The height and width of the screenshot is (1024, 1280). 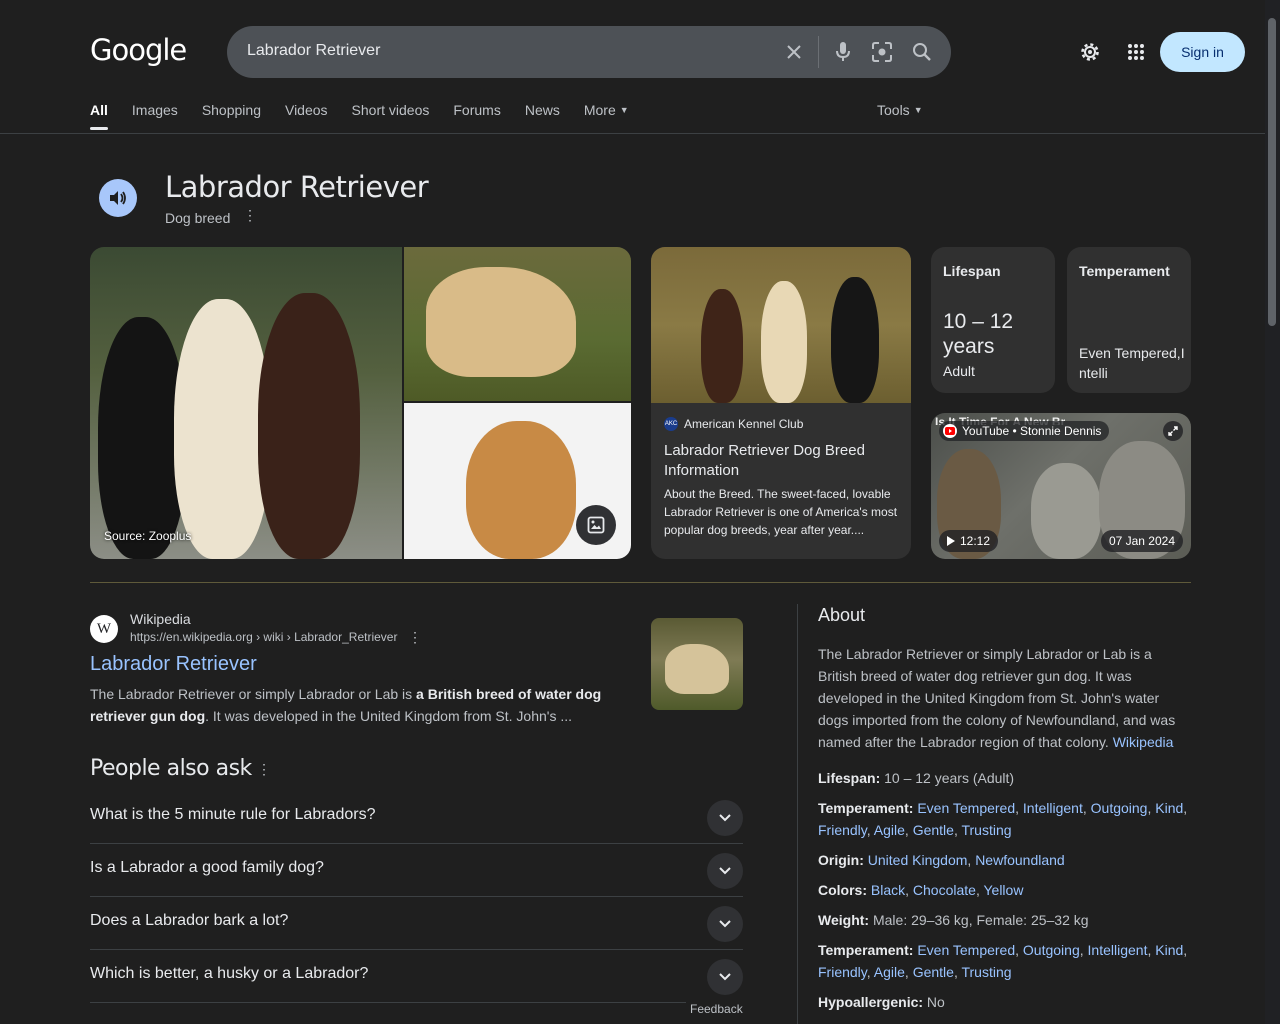 What do you see at coordinates (818, 52) in the screenshot?
I see `search-divider` at bounding box center [818, 52].